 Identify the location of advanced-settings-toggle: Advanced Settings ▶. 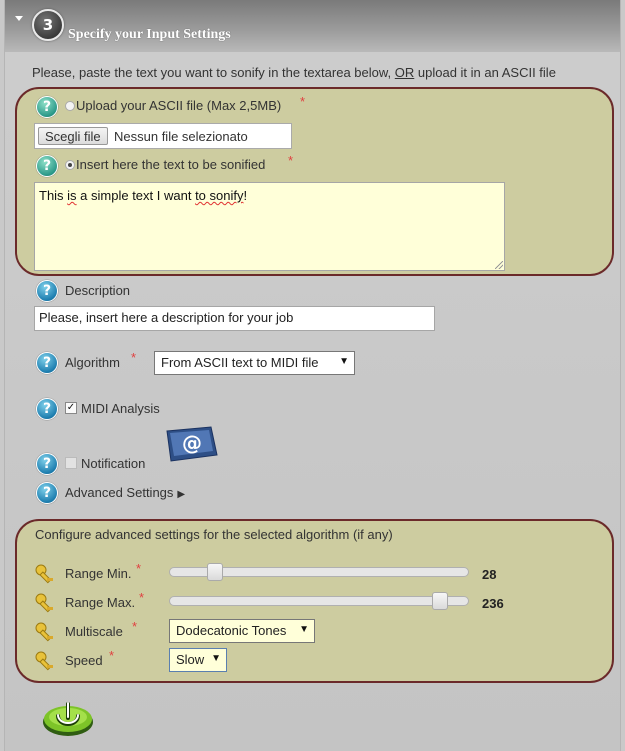
(125, 492).